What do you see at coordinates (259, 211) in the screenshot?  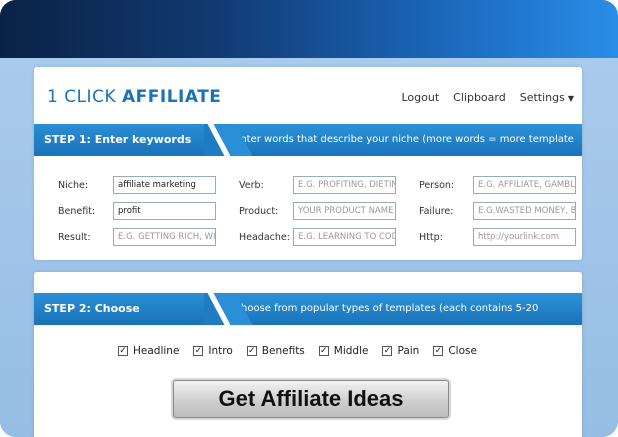 I see `product-label: Product:` at bounding box center [259, 211].